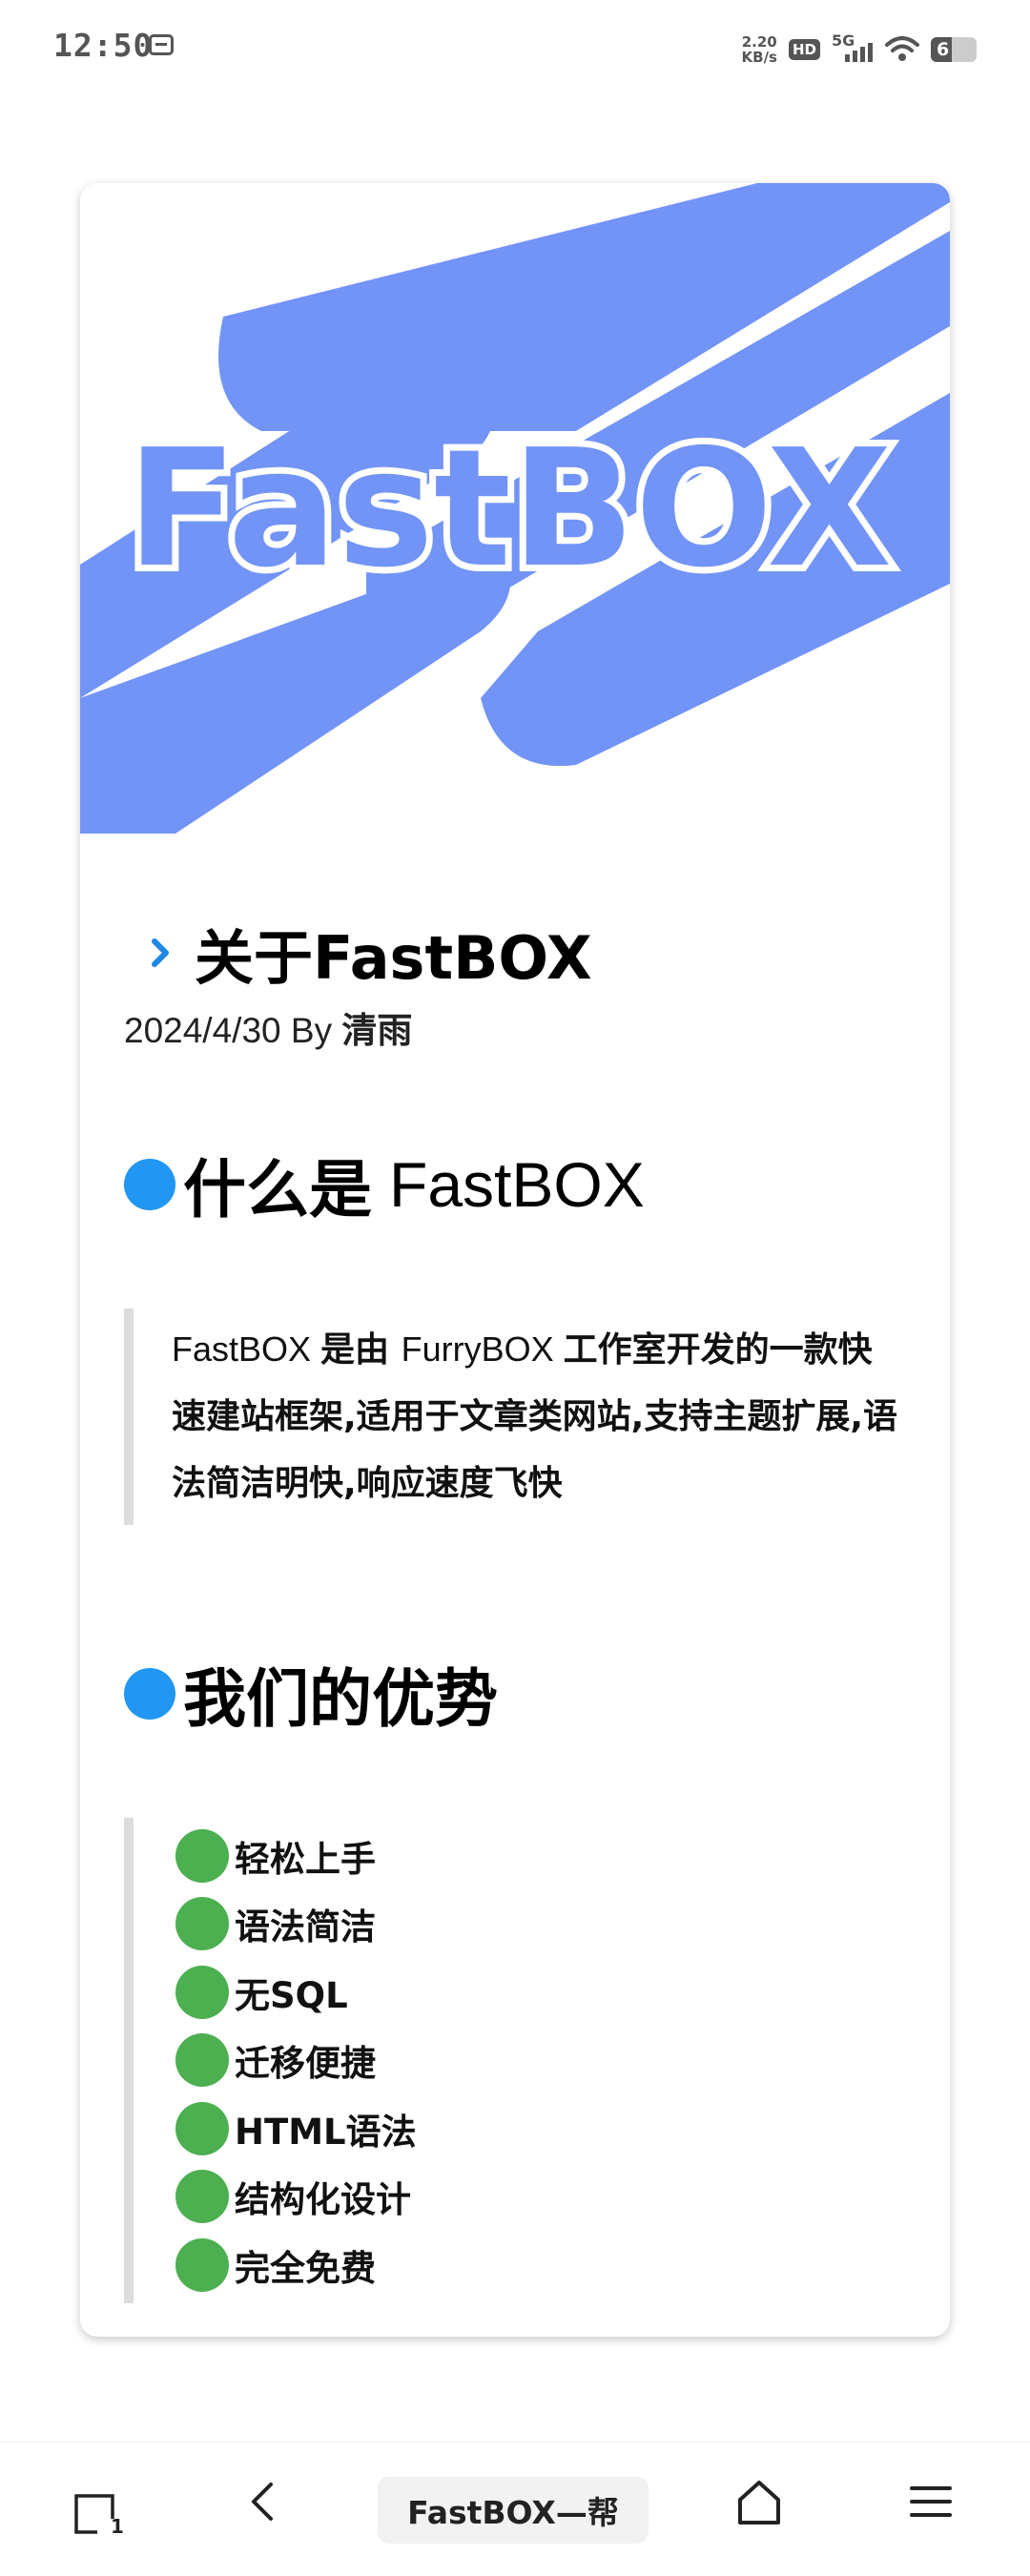 The width and height of the screenshot is (1030, 2576). What do you see at coordinates (540, 2128) in the screenshot?
I see `list-item: HTML语法` at bounding box center [540, 2128].